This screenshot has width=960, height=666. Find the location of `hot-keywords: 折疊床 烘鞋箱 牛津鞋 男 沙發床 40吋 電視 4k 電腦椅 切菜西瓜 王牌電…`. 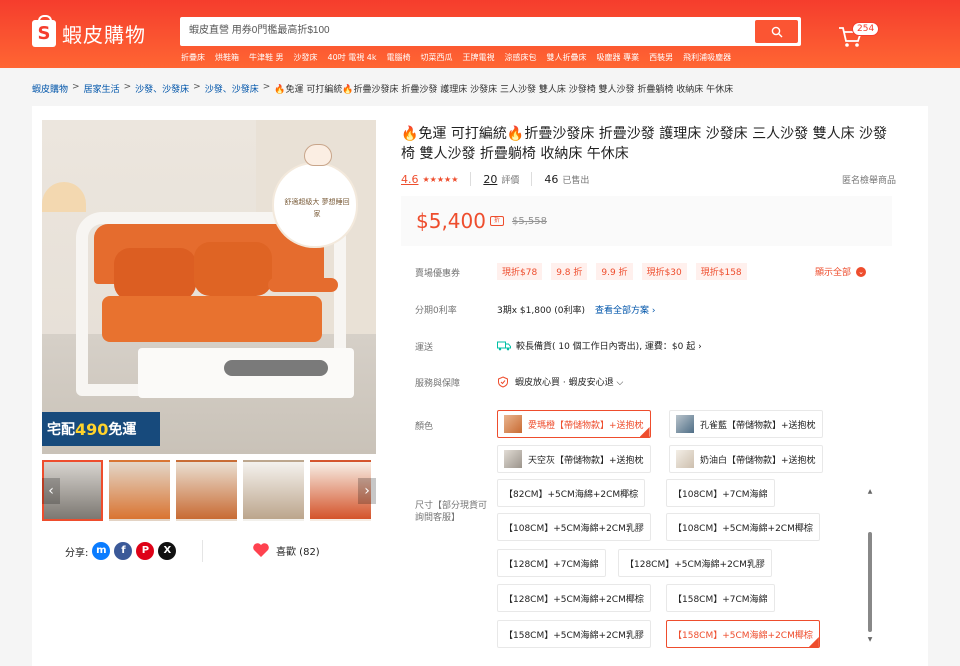

hot-keywords: 折疊床 烘鞋箱 牛津鞋 男 沙發床 40吋 電視 4k 電腦椅 切菜西瓜 王牌電… is located at coordinates (456, 57).